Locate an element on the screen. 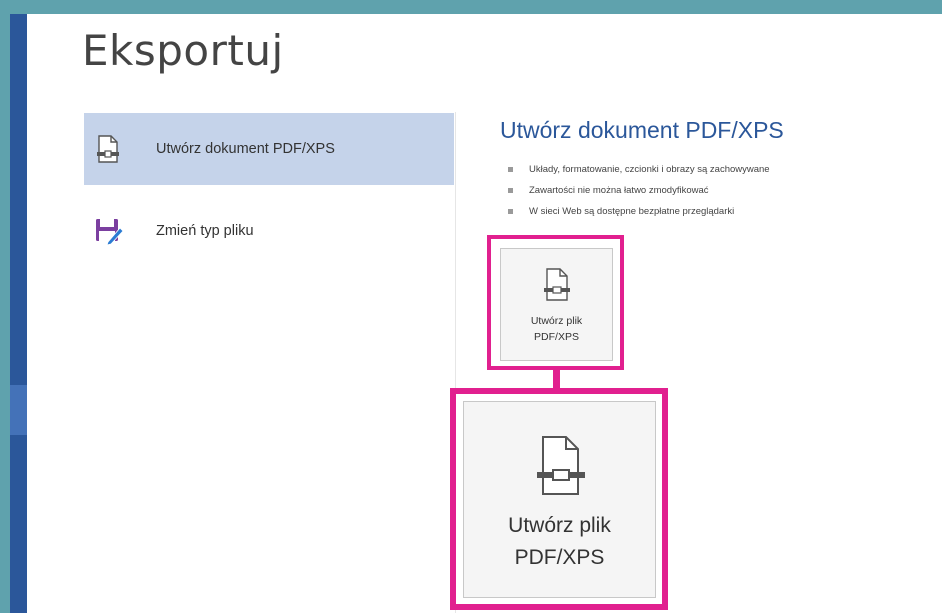  create-pdf-xps-button: Utwórz plik PDF/XPS is located at coordinates (556, 304).